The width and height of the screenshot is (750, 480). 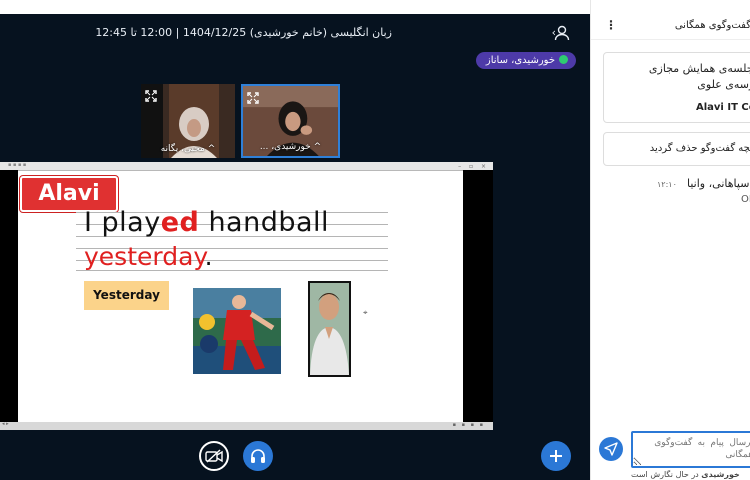 What do you see at coordinates (520, 60) in the screenshot?
I see `presenter-name: خورشیدی، ساناز` at bounding box center [520, 60].